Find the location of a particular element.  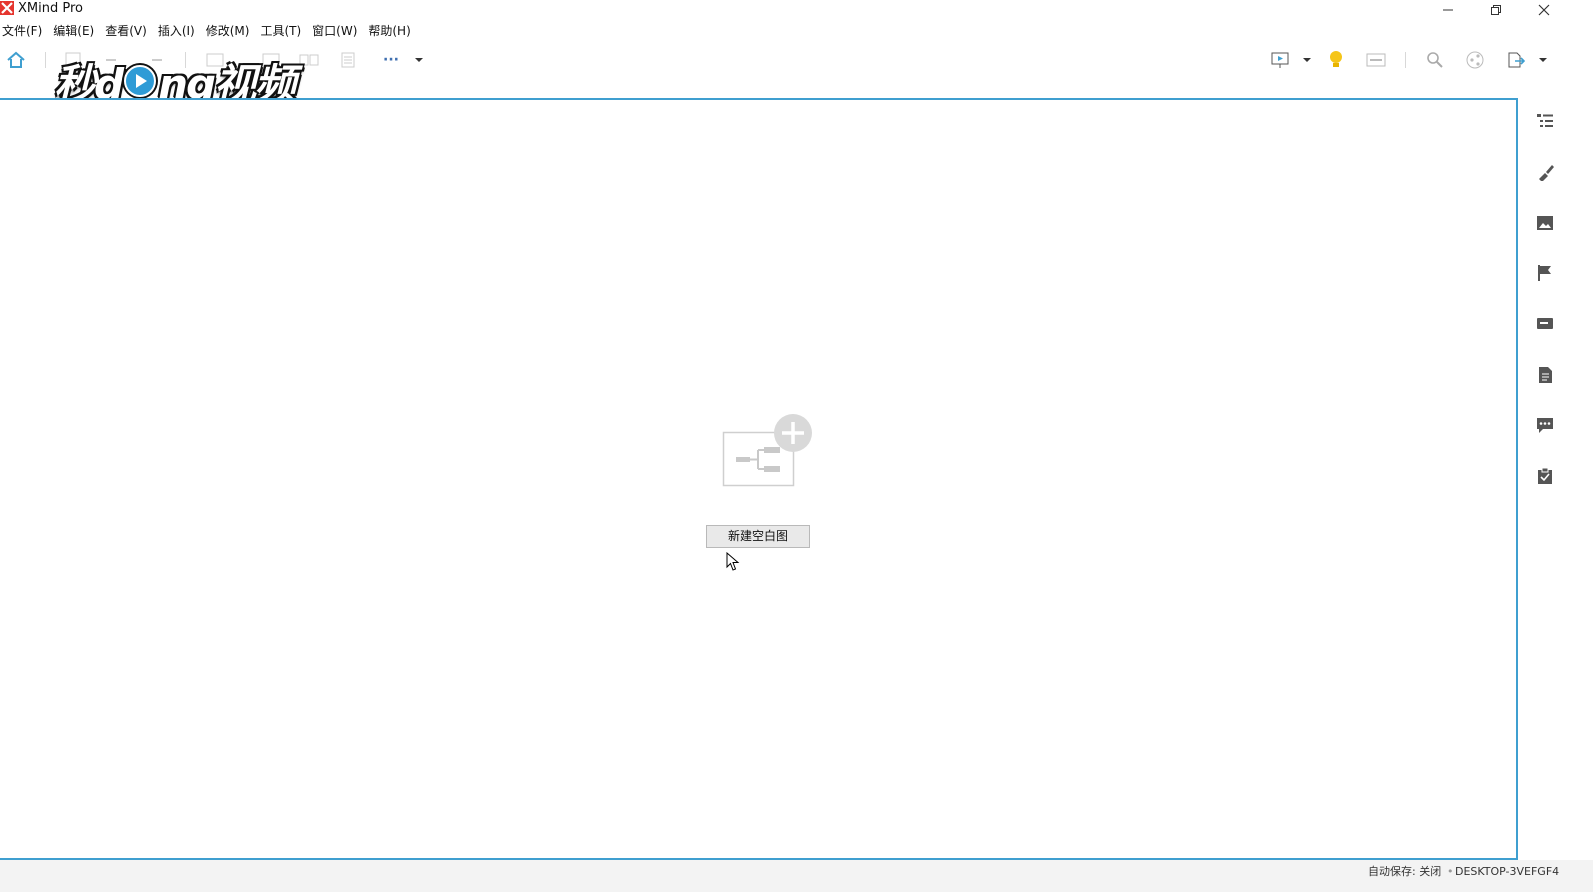

new-mindmap-icon is located at coordinates (768, 450).